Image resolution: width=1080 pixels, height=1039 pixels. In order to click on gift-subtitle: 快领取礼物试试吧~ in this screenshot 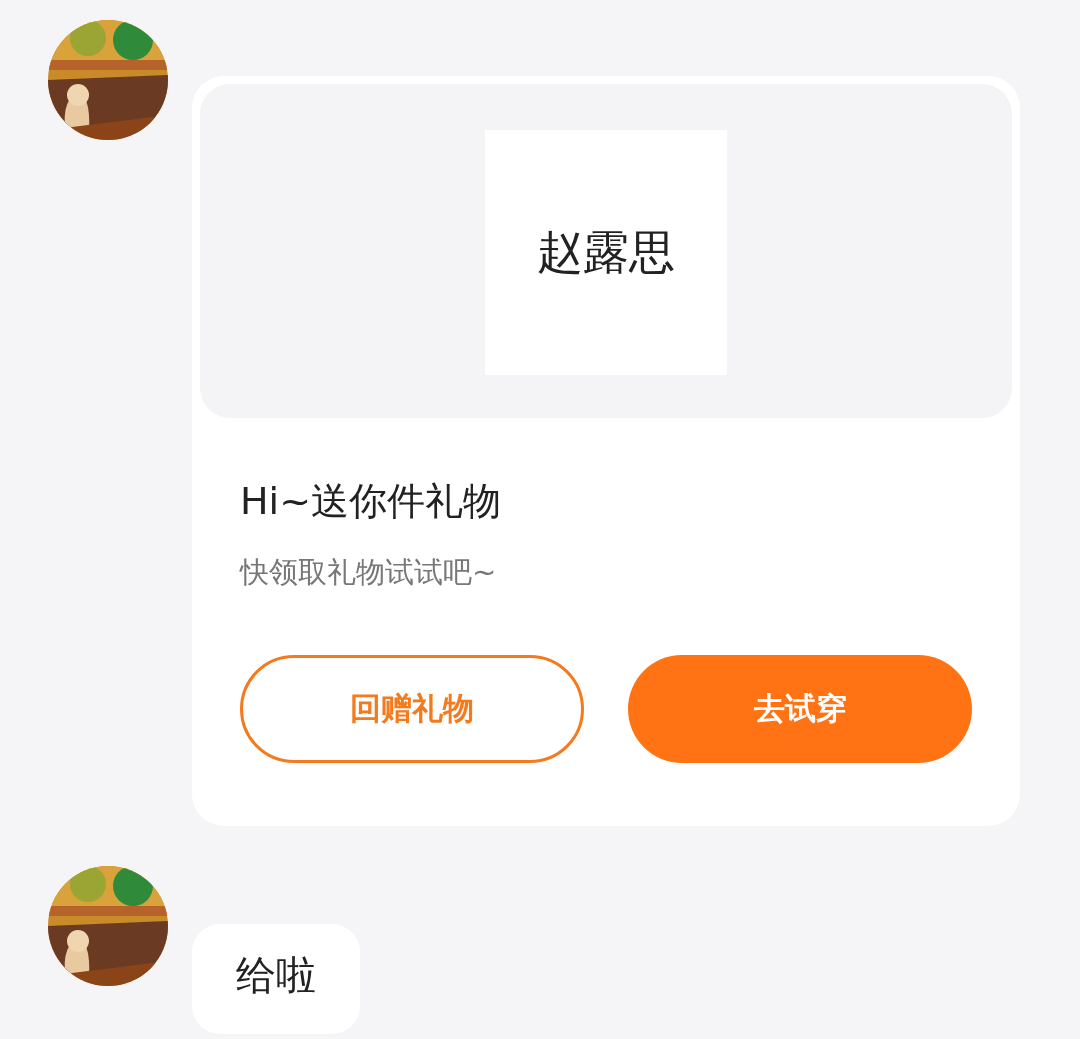, I will do `click(369, 572)`.